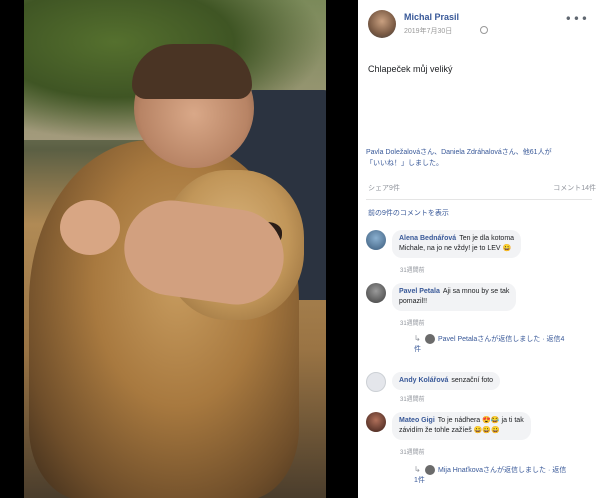 The width and height of the screenshot is (600, 498). What do you see at coordinates (417, 420) in the screenshot?
I see `commenter-name: Mateo Gigi` at bounding box center [417, 420].